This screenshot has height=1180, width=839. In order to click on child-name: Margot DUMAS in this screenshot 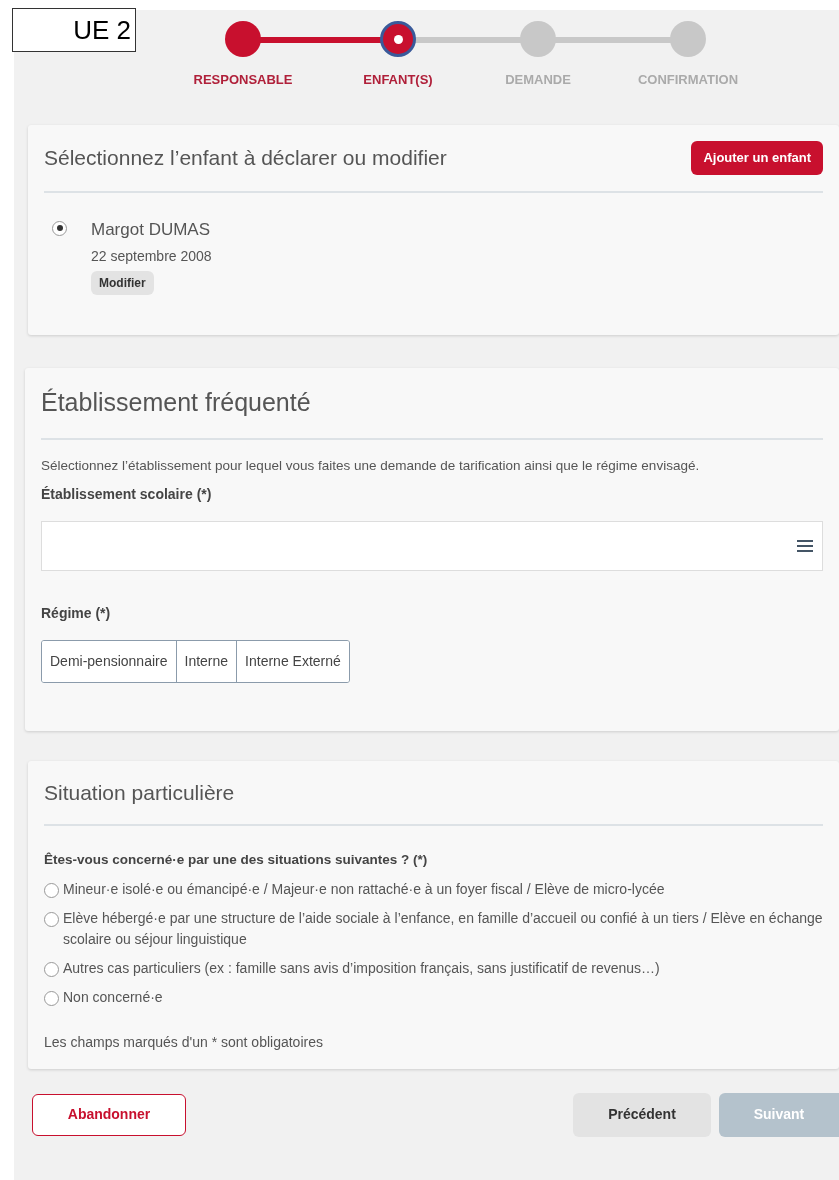, I will do `click(151, 229)`.